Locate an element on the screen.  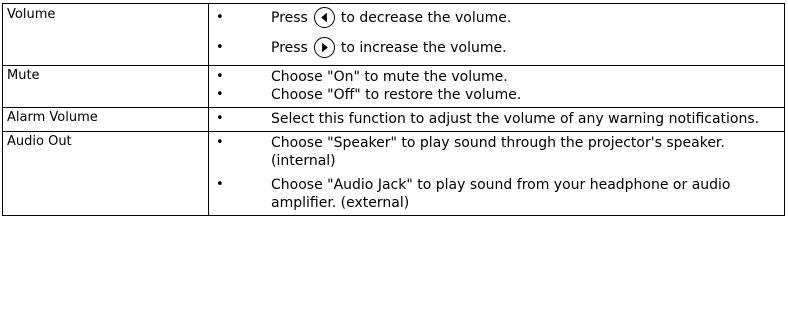
item-text: Choose "On" to mute the volume. is located at coordinates (389, 77).